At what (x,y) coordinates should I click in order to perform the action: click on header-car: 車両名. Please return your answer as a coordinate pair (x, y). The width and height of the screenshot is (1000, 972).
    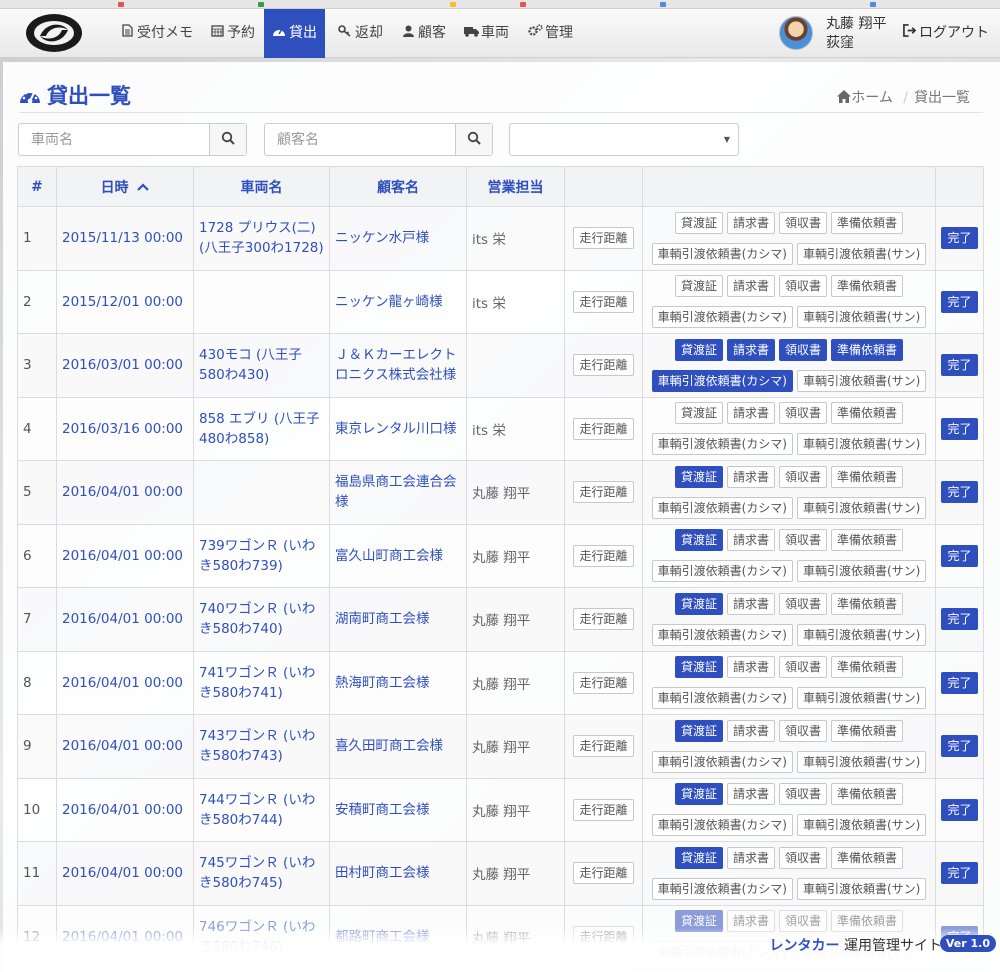
    Looking at the image, I should click on (261, 186).